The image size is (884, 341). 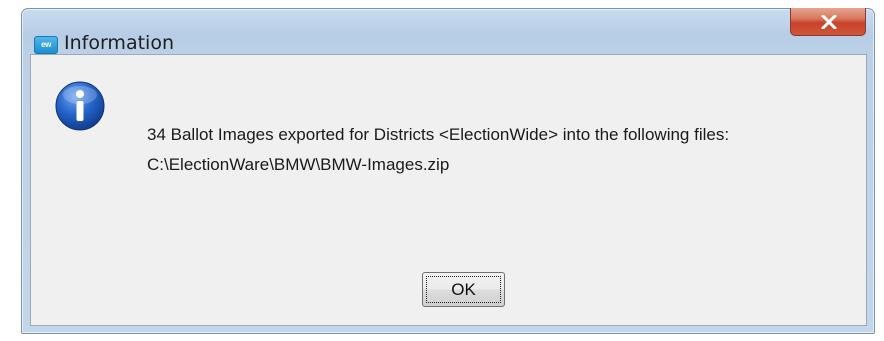 I want to click on app-icon: ew, so click(x=46, y=45).